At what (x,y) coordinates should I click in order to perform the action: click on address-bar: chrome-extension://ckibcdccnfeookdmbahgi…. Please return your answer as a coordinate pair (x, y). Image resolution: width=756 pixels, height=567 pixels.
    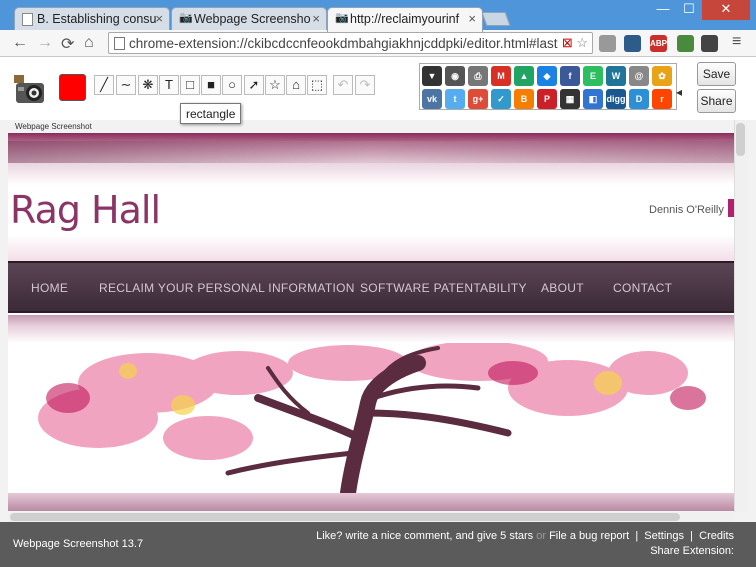
    Looking at the image, I should click on (350, 43).